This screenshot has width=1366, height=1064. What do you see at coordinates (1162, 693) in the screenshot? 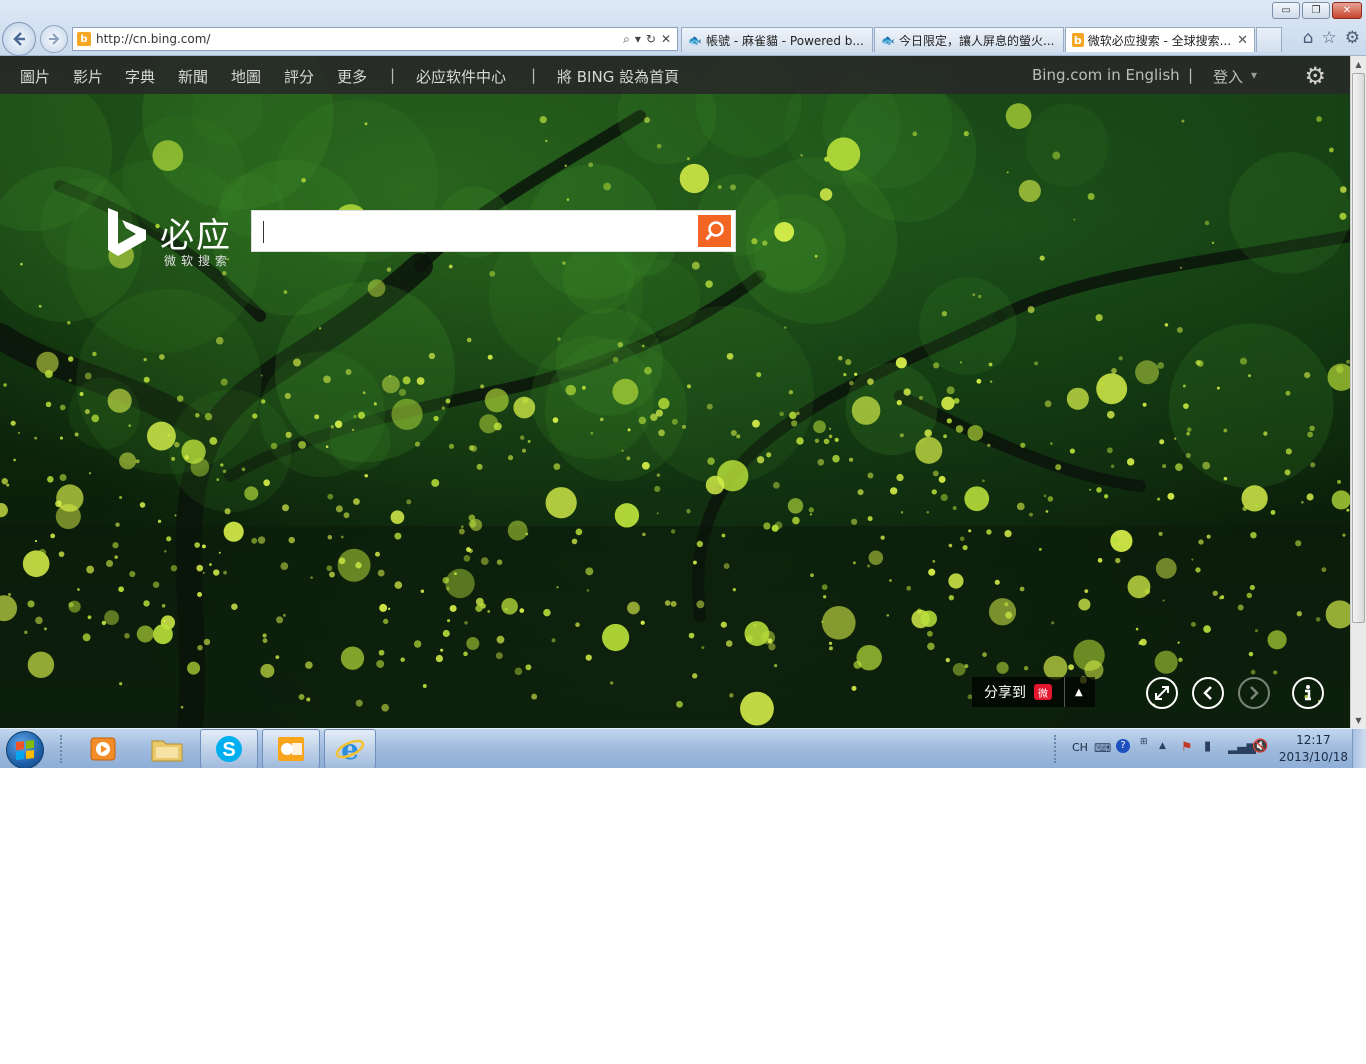
I see `expand-icon` at bounding box center [1162, 693].